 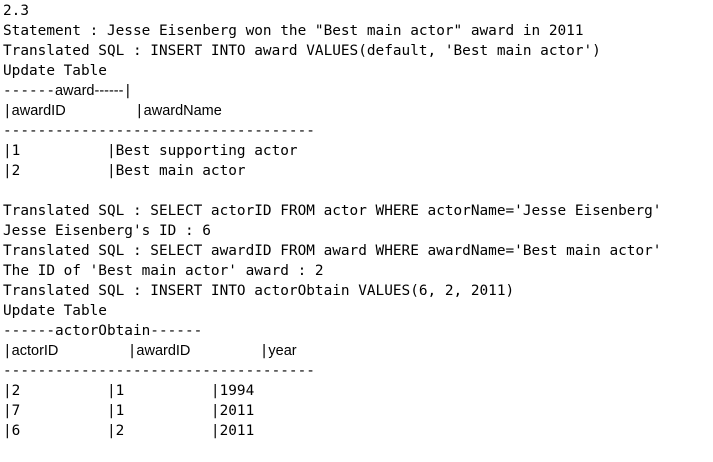 I want to click on obtain-table-row: |6 |2 |2011, so click(x=129, y=431).